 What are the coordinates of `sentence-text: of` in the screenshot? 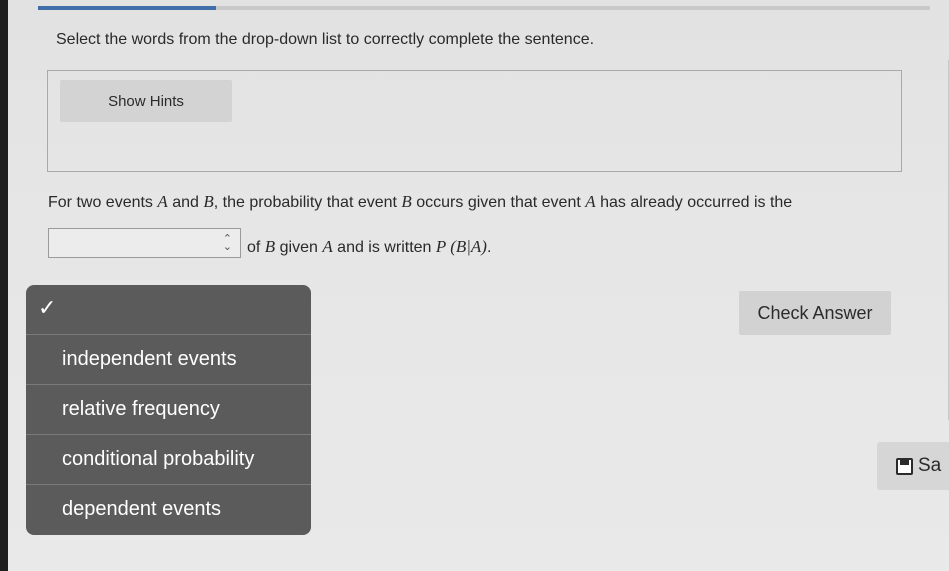 It's located at (256, 247).